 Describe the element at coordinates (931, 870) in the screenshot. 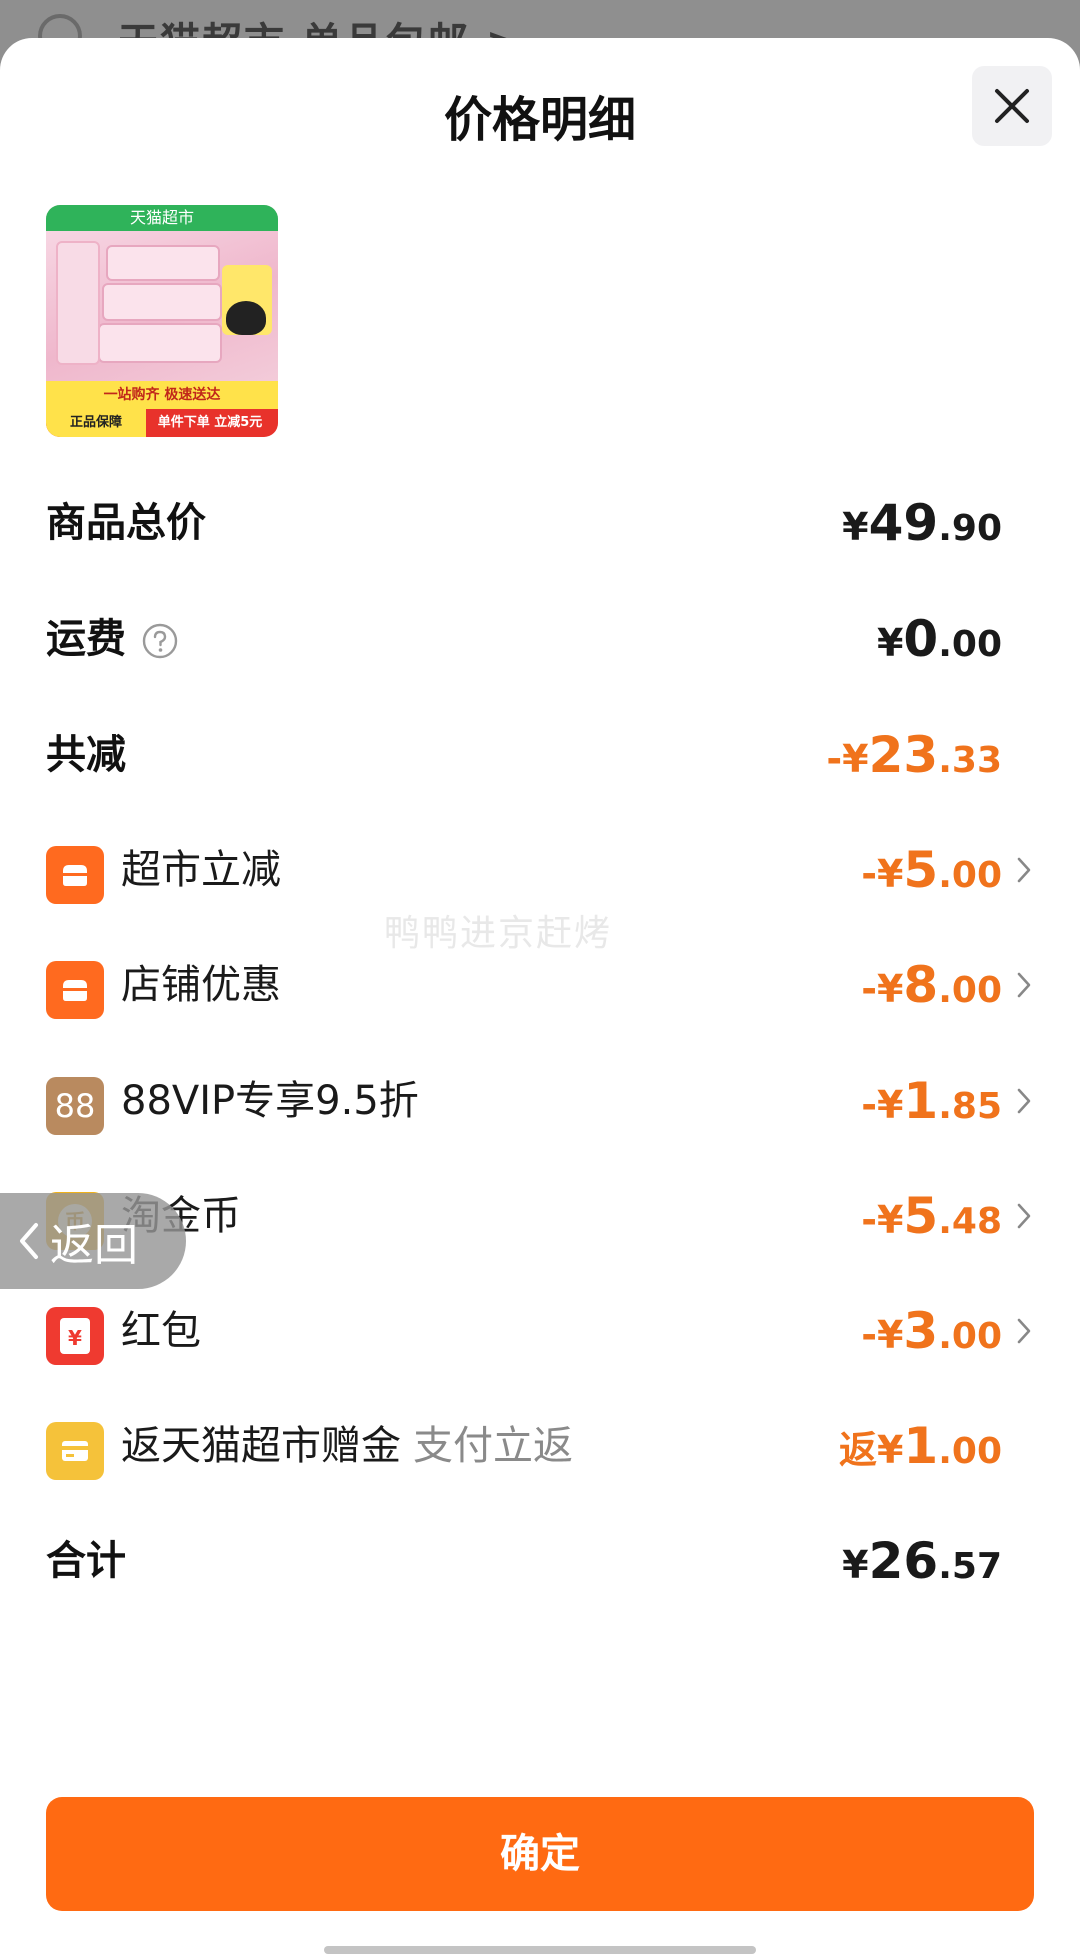

I see `supermarket-discount-amount: -¥5.00` at that location.